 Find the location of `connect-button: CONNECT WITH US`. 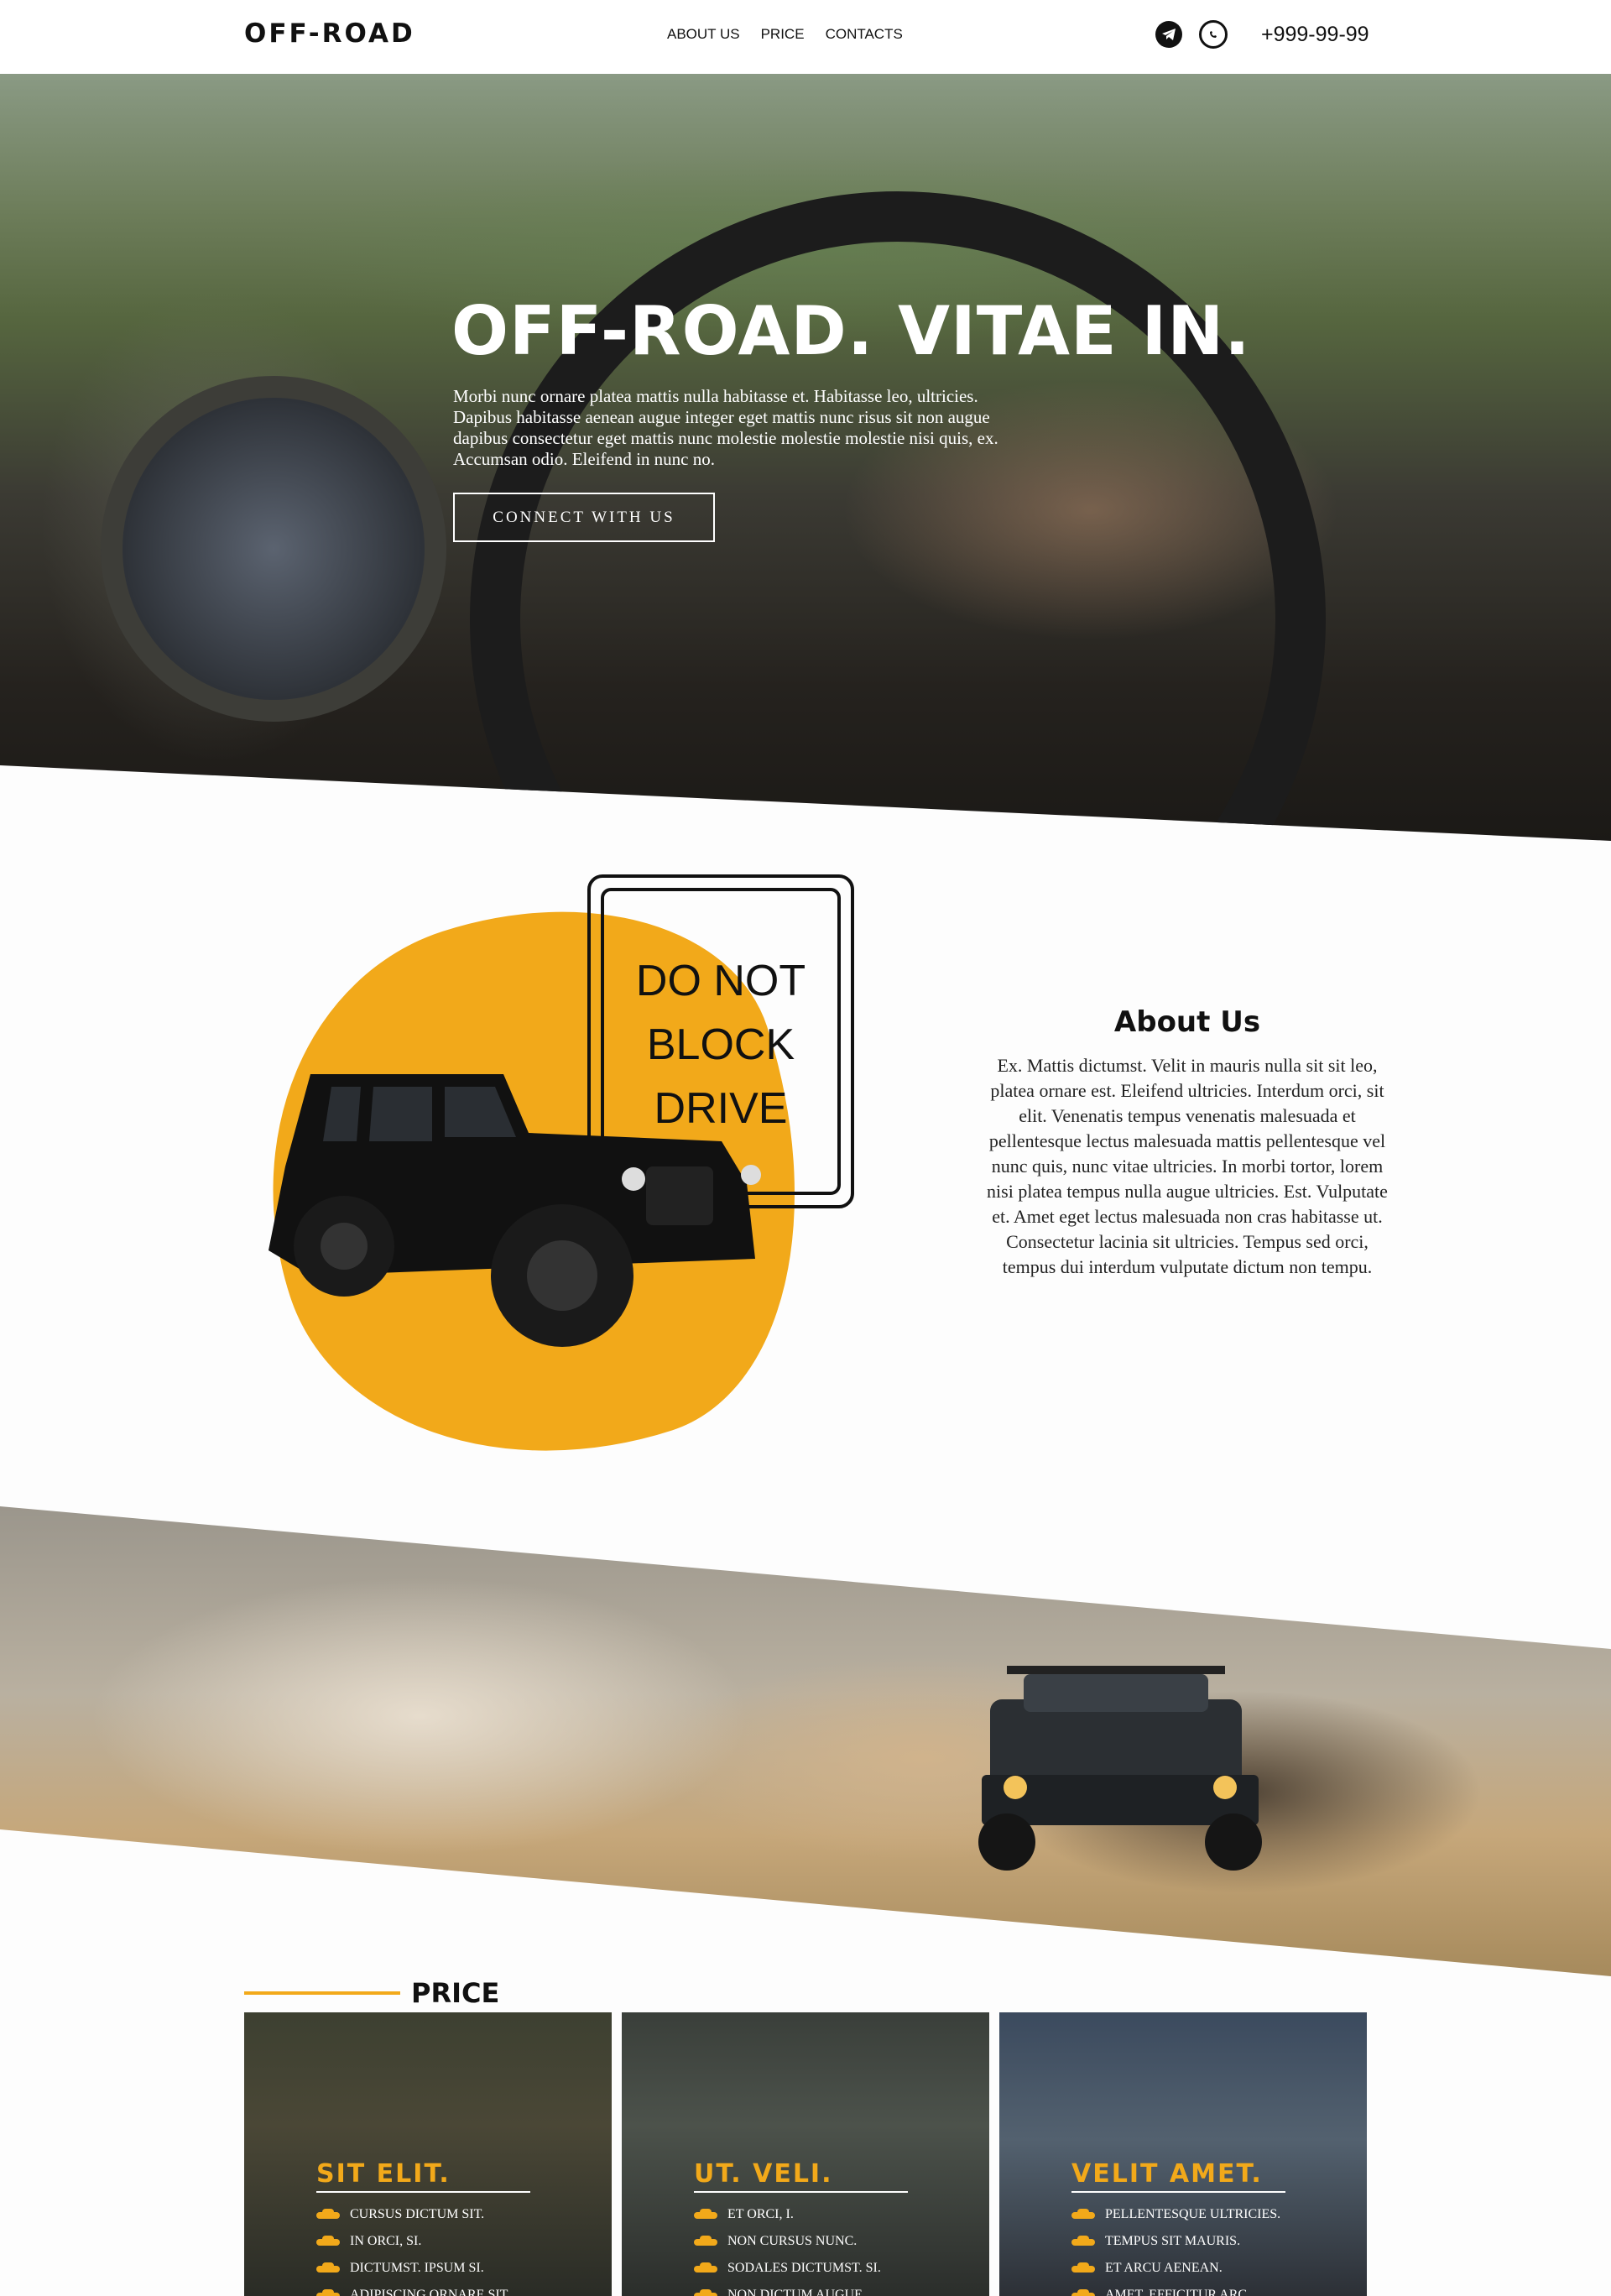

connect-button: CONNECT WITH US is located at coordinates (584, 517).